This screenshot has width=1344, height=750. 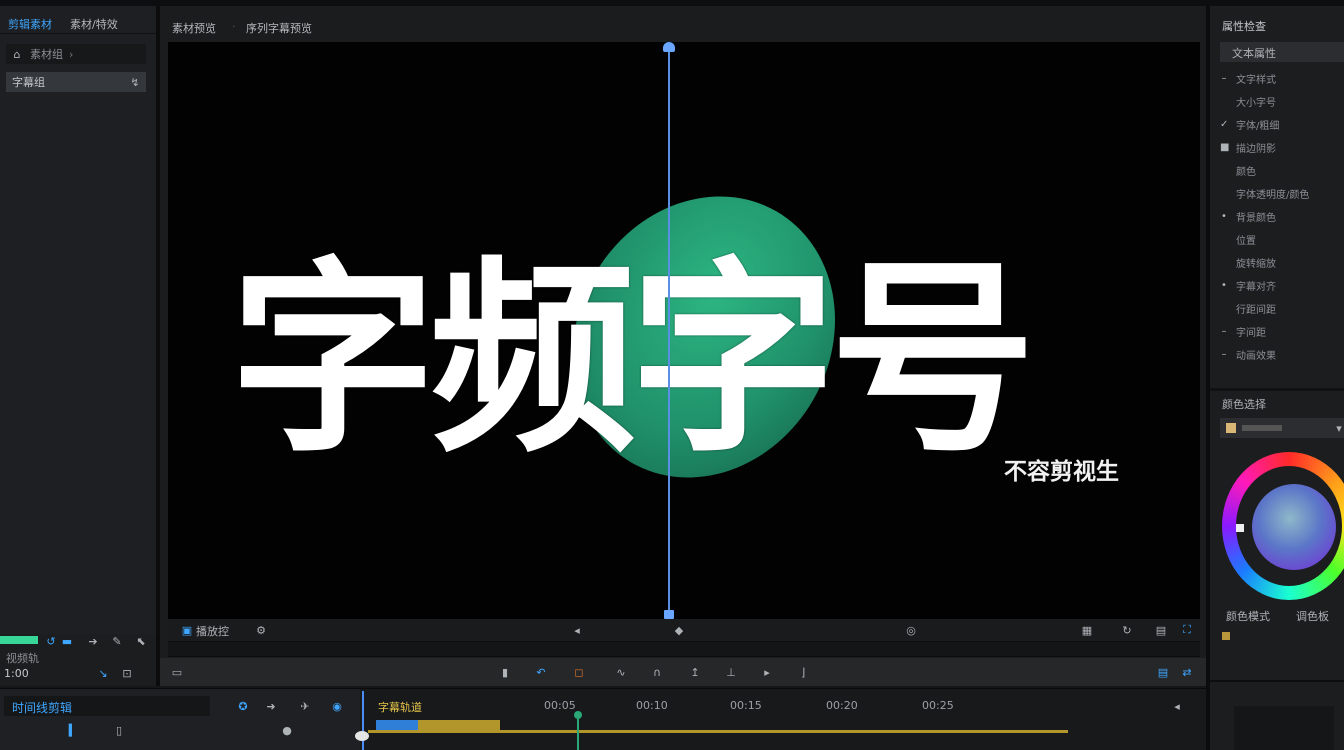 I want to click on timeline-title-box: 时间线剪辑, so click(x=107, y=706).